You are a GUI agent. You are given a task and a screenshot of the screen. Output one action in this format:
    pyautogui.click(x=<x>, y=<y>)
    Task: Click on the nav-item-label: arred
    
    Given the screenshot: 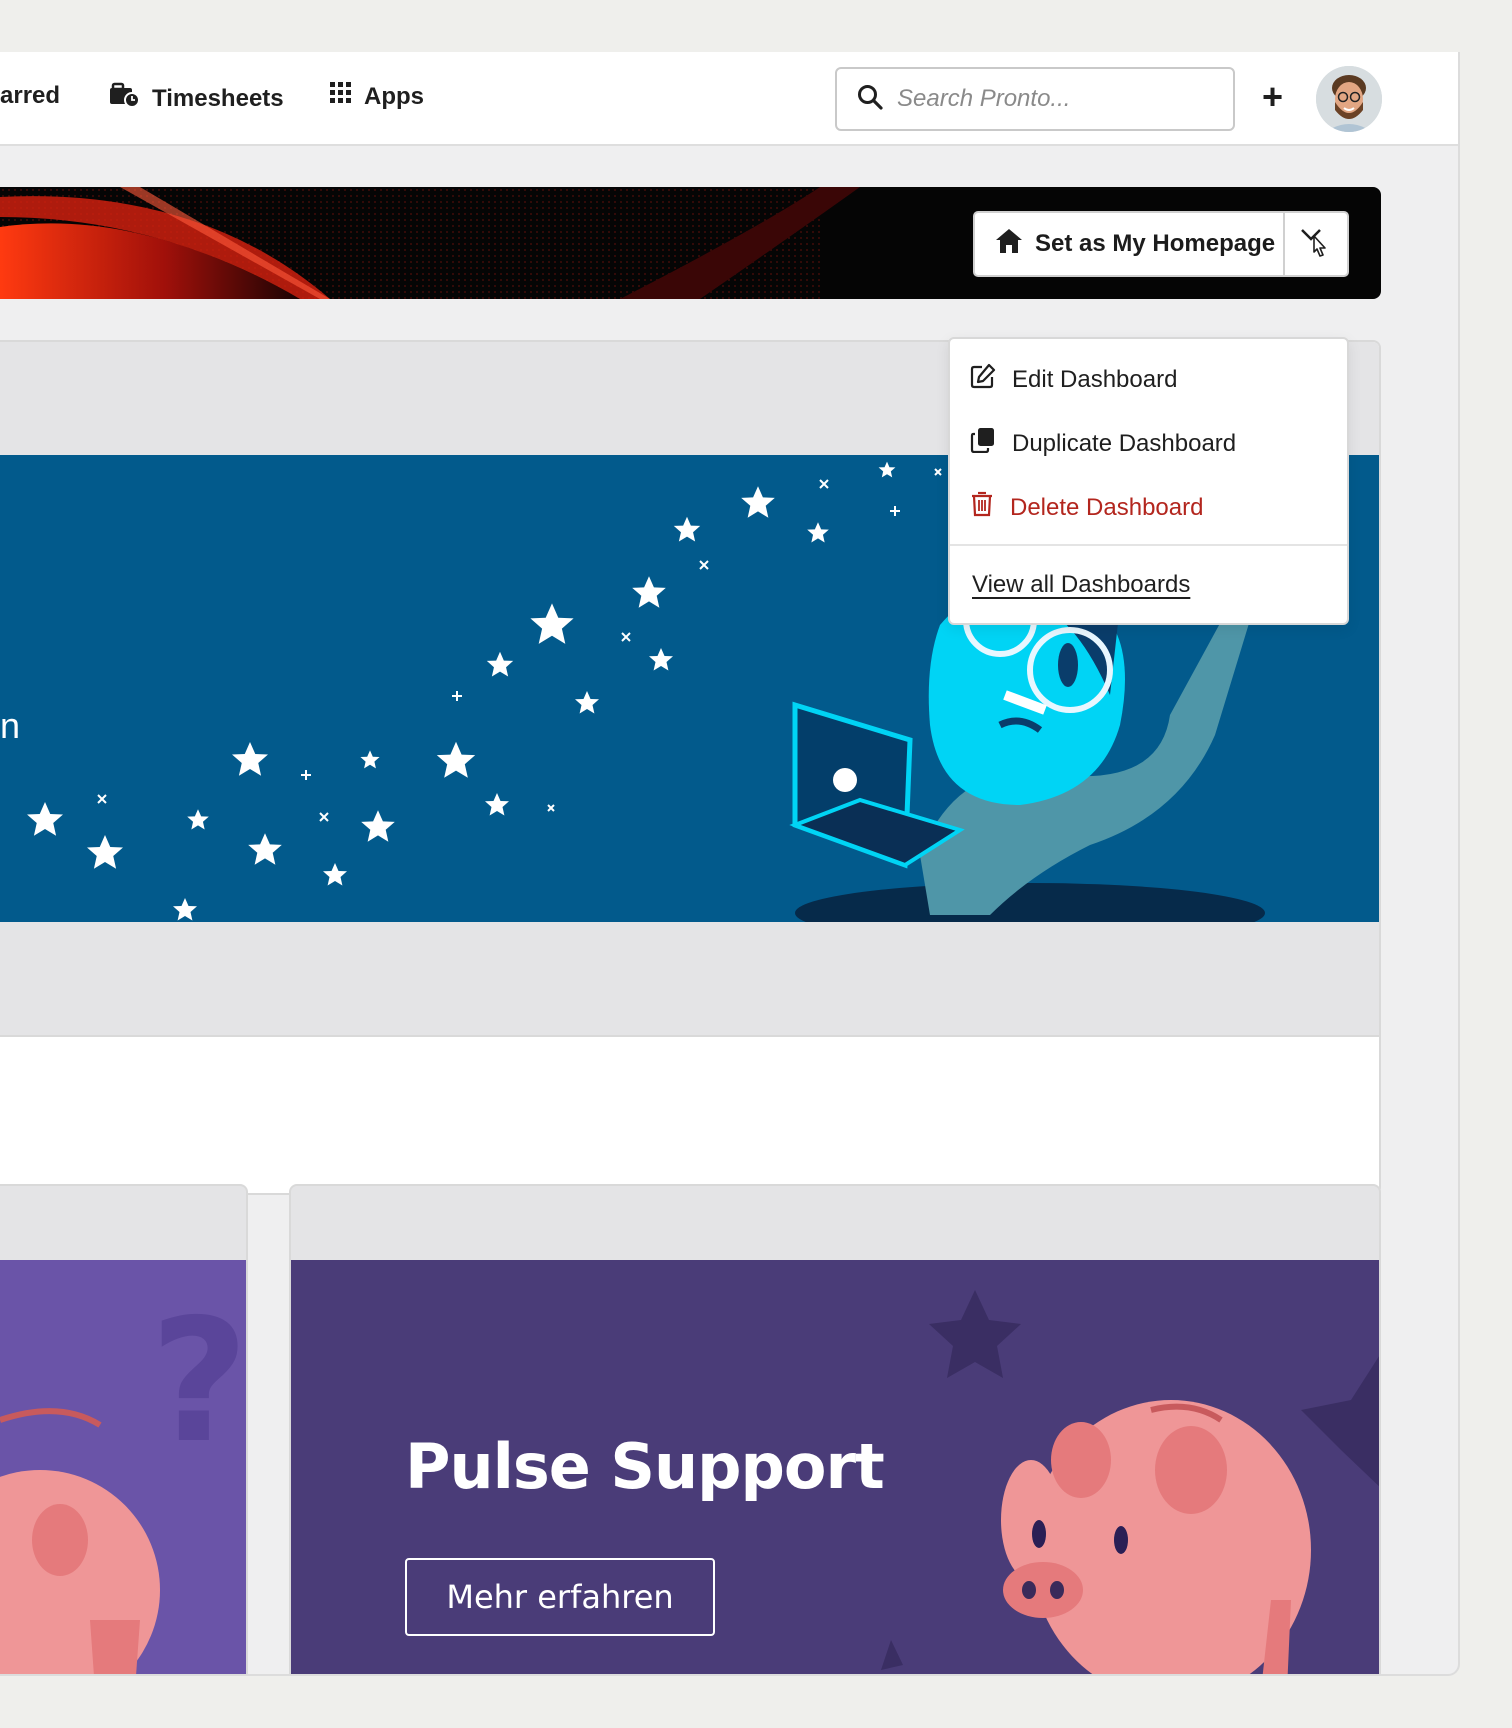 What is the action you would take?
    pyautogui.click(x=30, y=95)
    